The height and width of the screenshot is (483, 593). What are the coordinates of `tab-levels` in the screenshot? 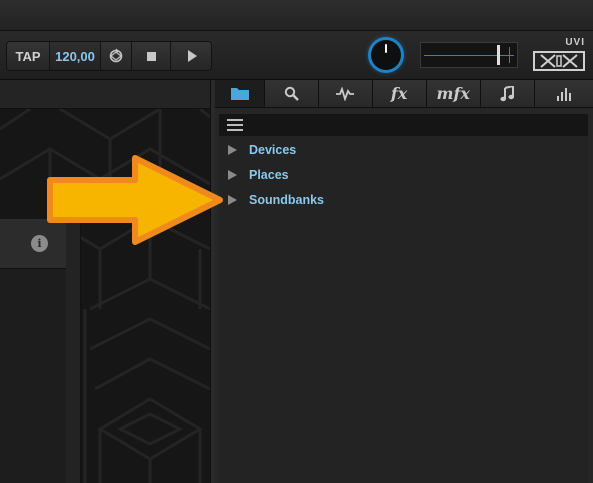 It's located at (563, 93).